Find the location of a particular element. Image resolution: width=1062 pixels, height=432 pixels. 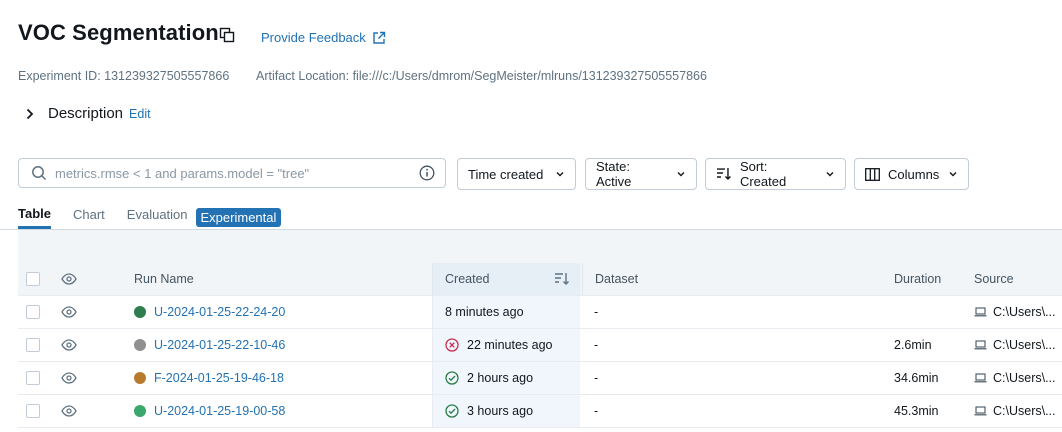

created-value: 22 minutes ago is located at coordinates (510, 345).